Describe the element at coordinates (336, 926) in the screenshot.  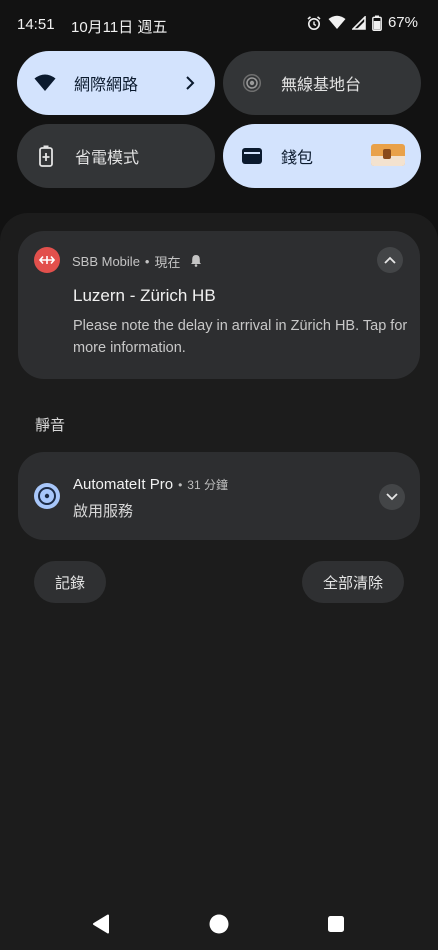
I see `recents-icon` at that location.